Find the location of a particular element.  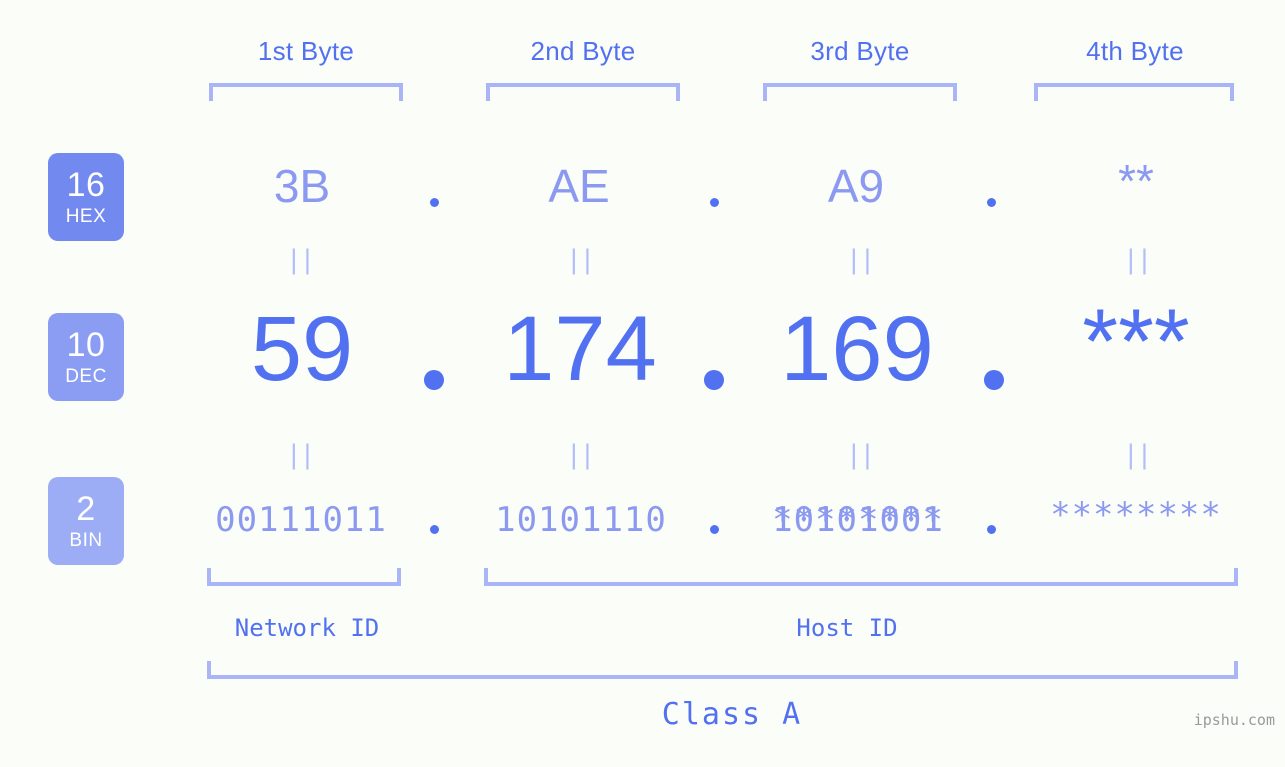

base-badge-dec-number: 10 is located at coordinates (86, 345).